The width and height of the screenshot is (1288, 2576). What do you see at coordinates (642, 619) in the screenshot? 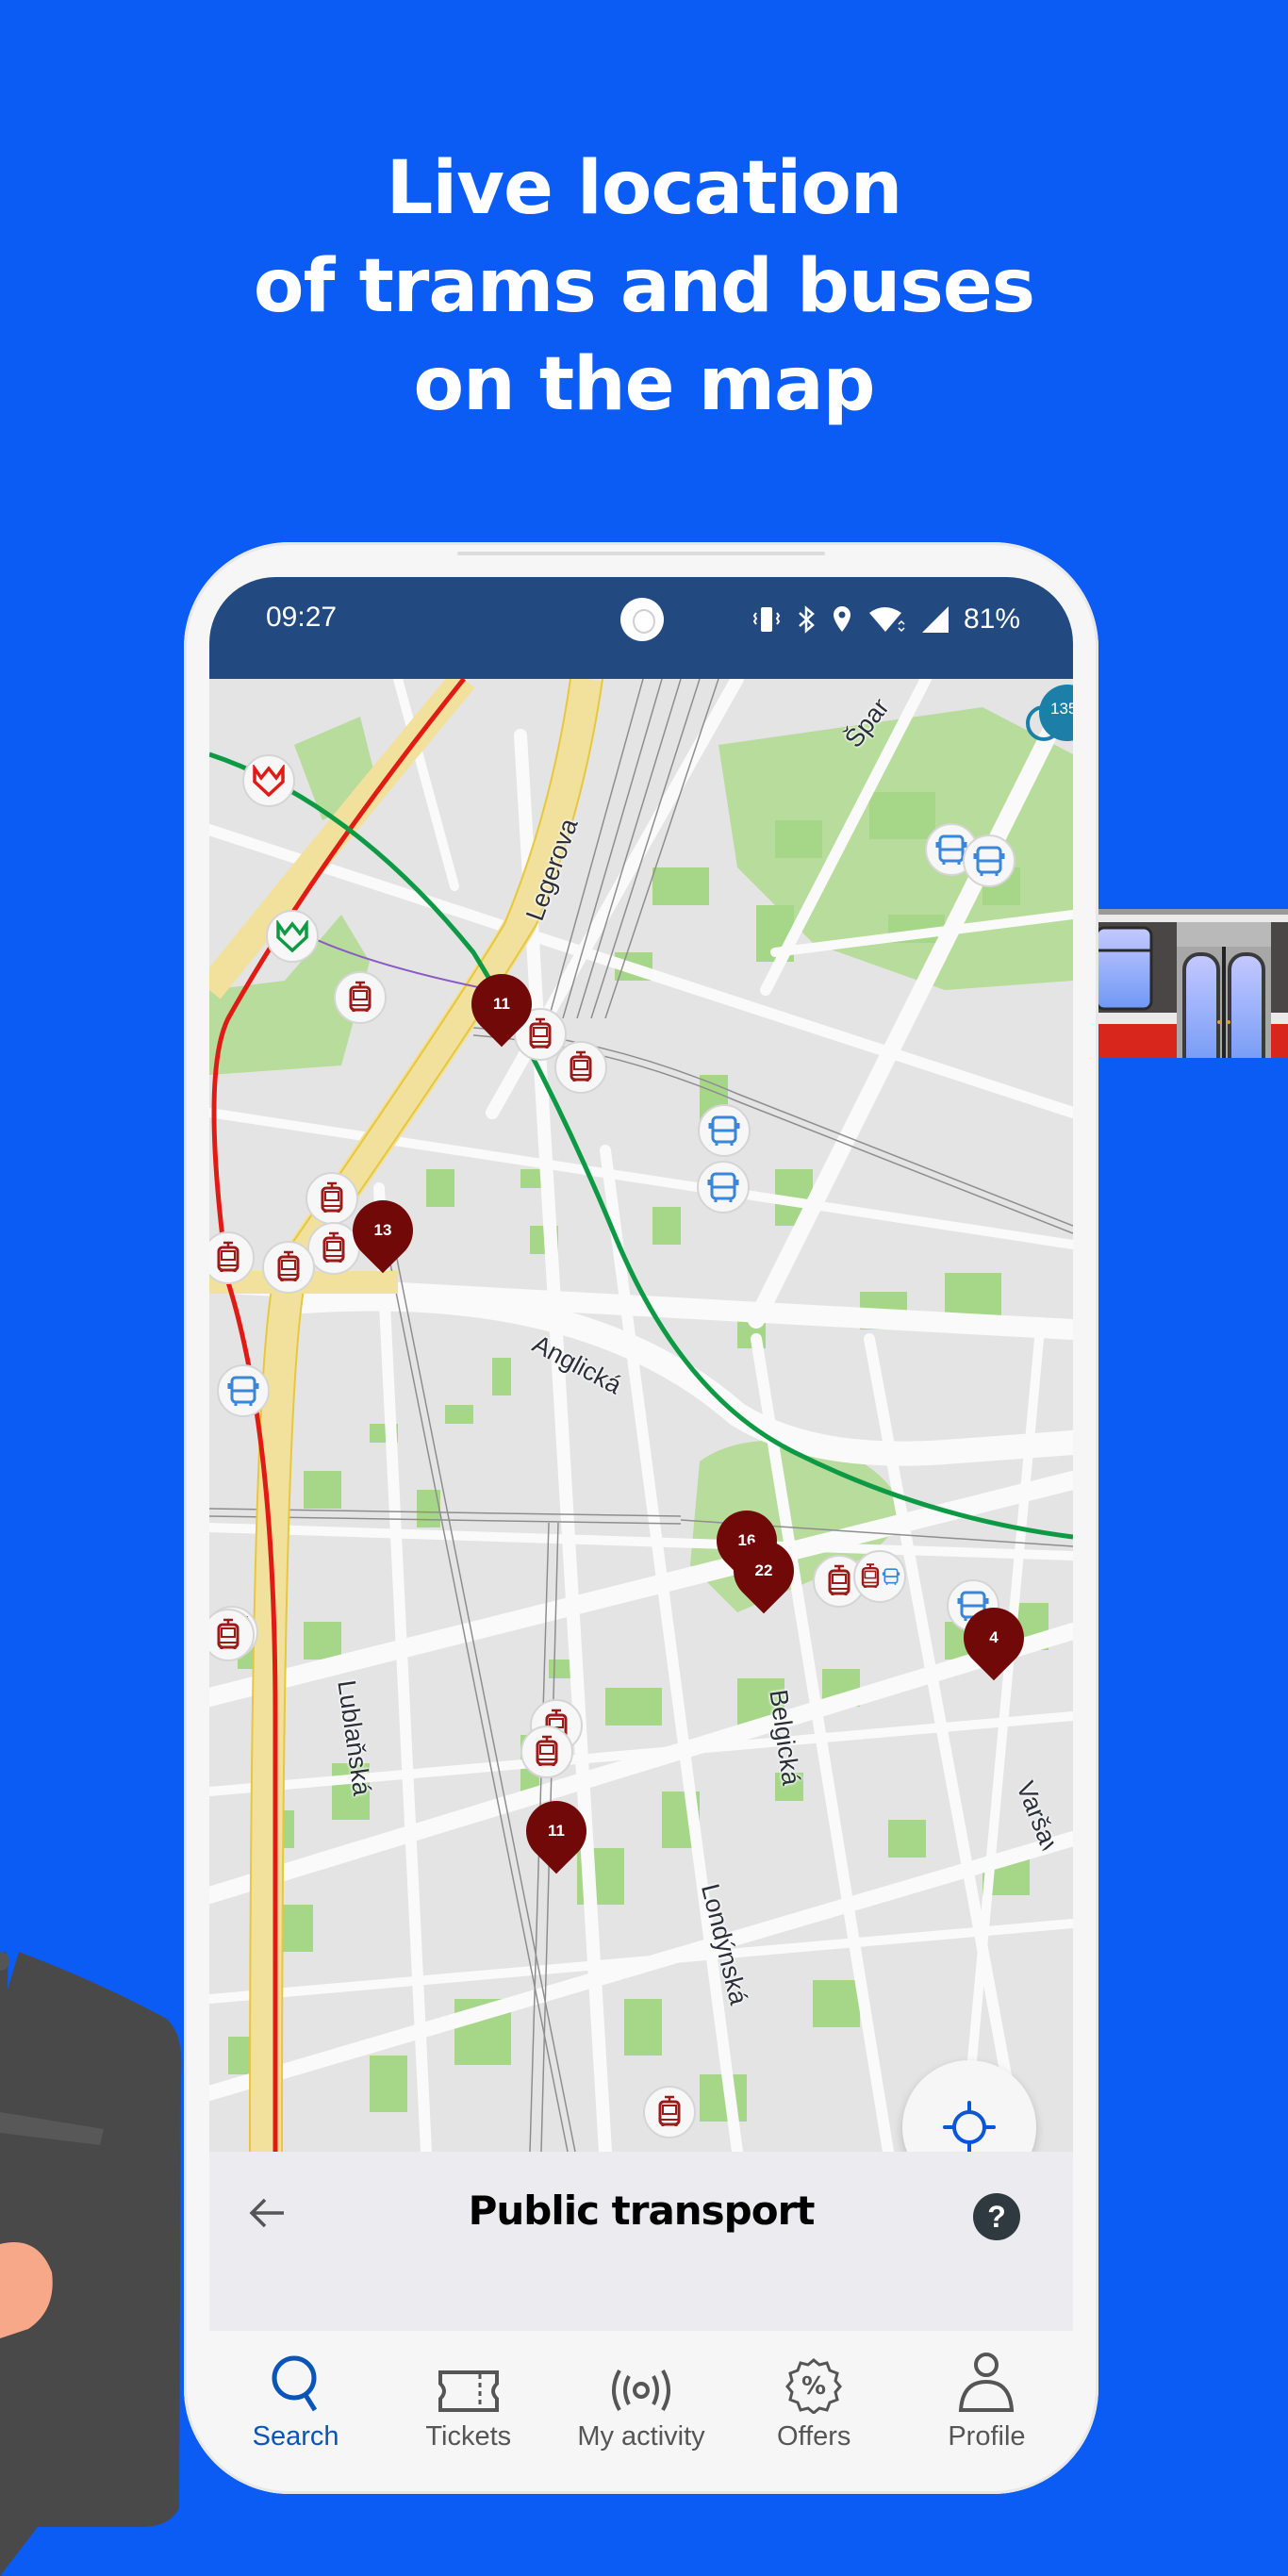
I see `camera-cutout` at bounding box center [642, 619].